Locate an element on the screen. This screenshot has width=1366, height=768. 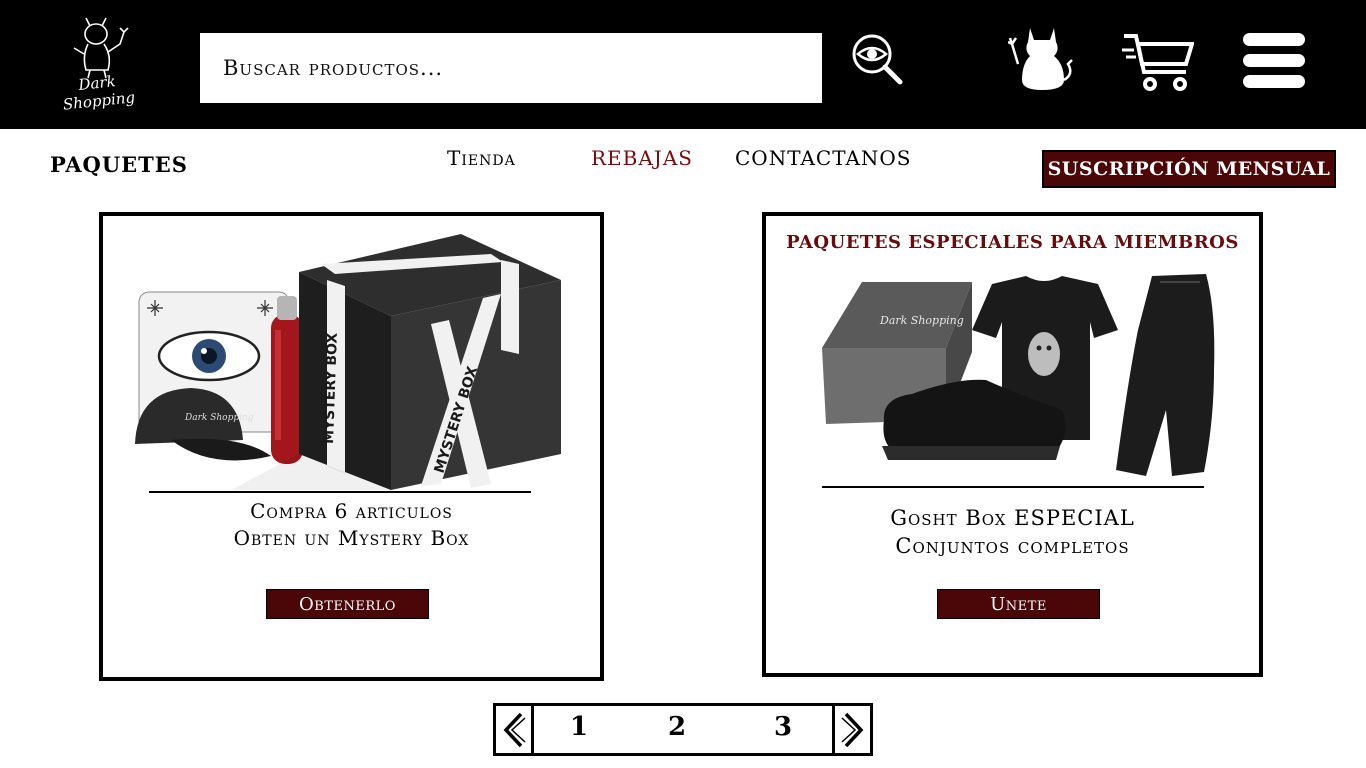
shopping-cart-icon is located at coordinates (1158, 62).